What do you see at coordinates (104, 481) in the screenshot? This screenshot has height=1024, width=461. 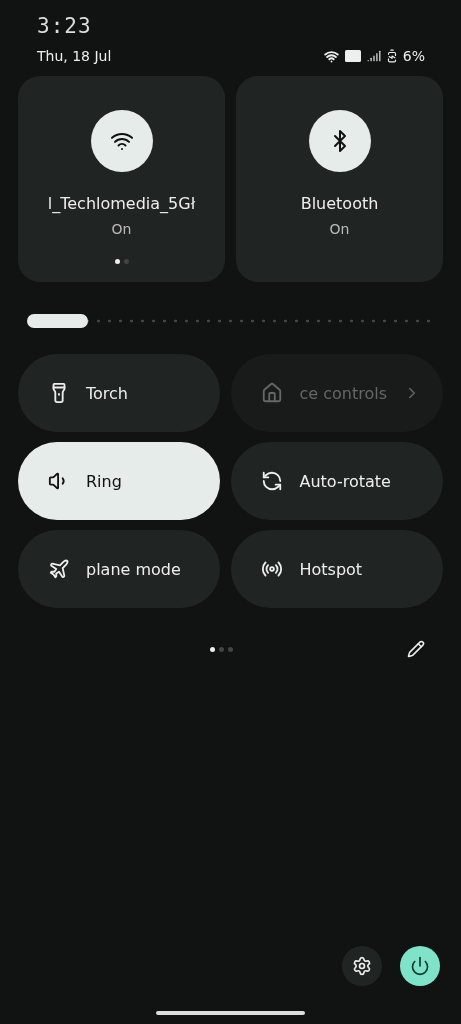 I see `tile-label: Ring` at bounding box center [104, 481].